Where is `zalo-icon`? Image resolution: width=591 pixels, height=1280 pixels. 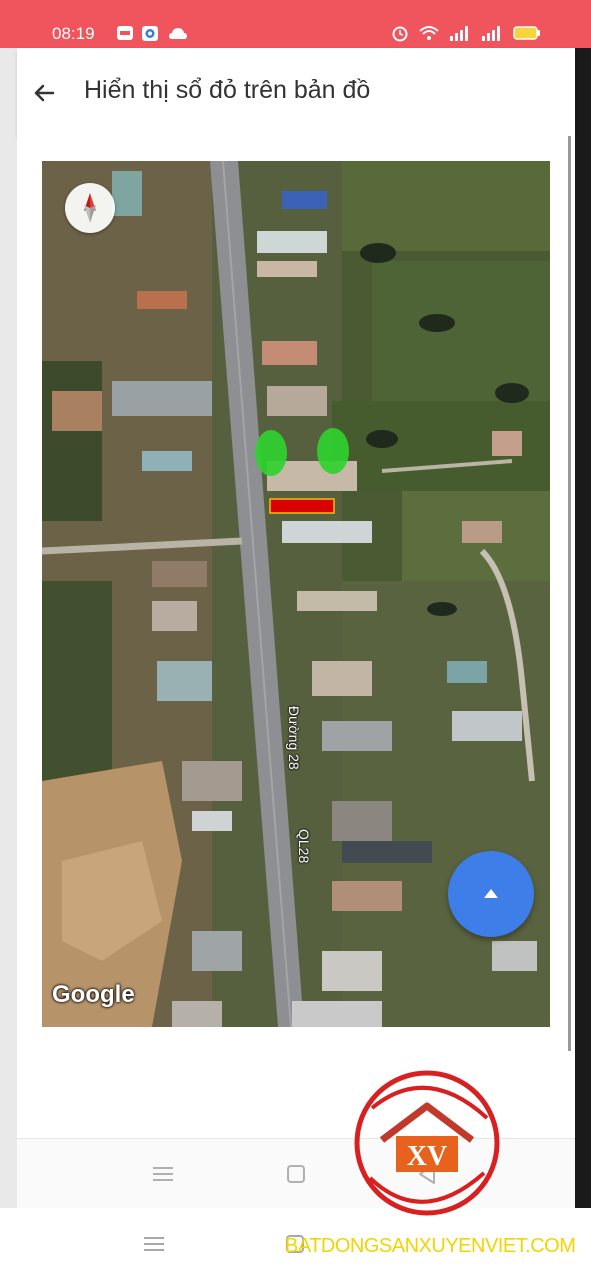 zalo-icon is located at coordinates (125, 33).